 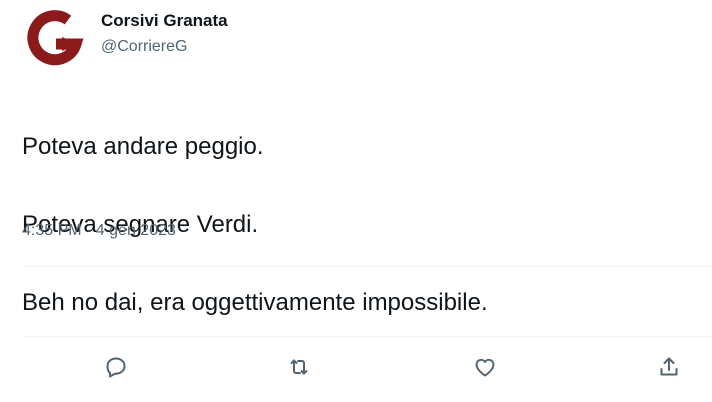 I want to click on like-button, so click(x=485, y=367).